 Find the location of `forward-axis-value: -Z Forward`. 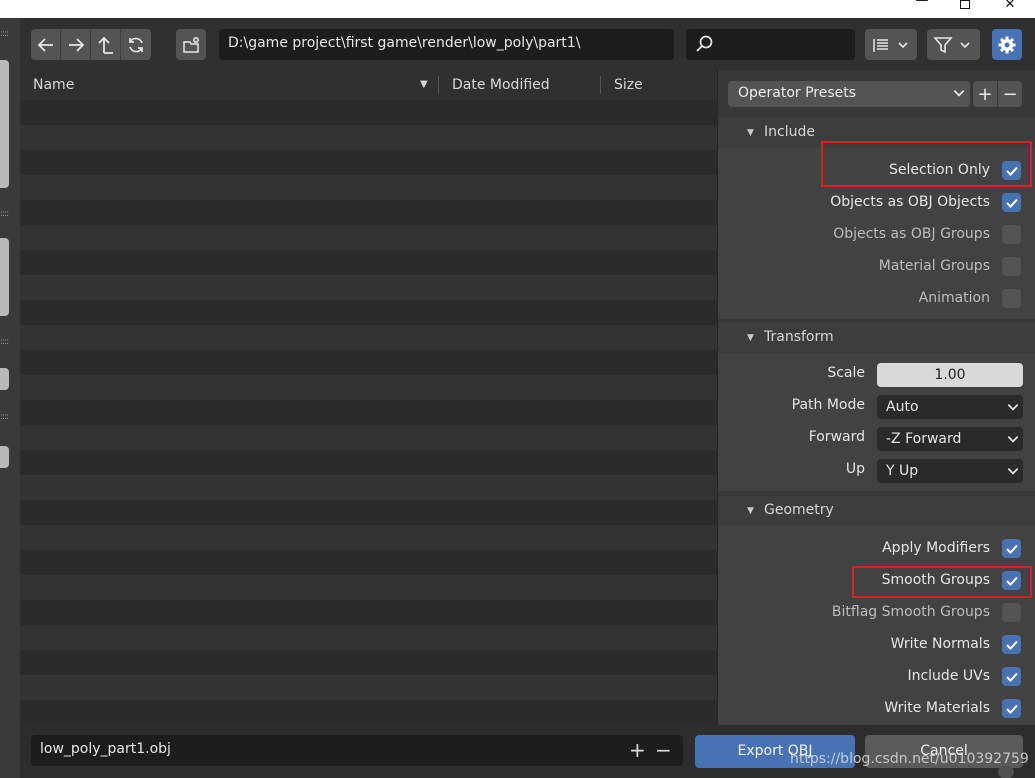

forward-axis-value: -Z Forward is located at coordinates (924, 439).